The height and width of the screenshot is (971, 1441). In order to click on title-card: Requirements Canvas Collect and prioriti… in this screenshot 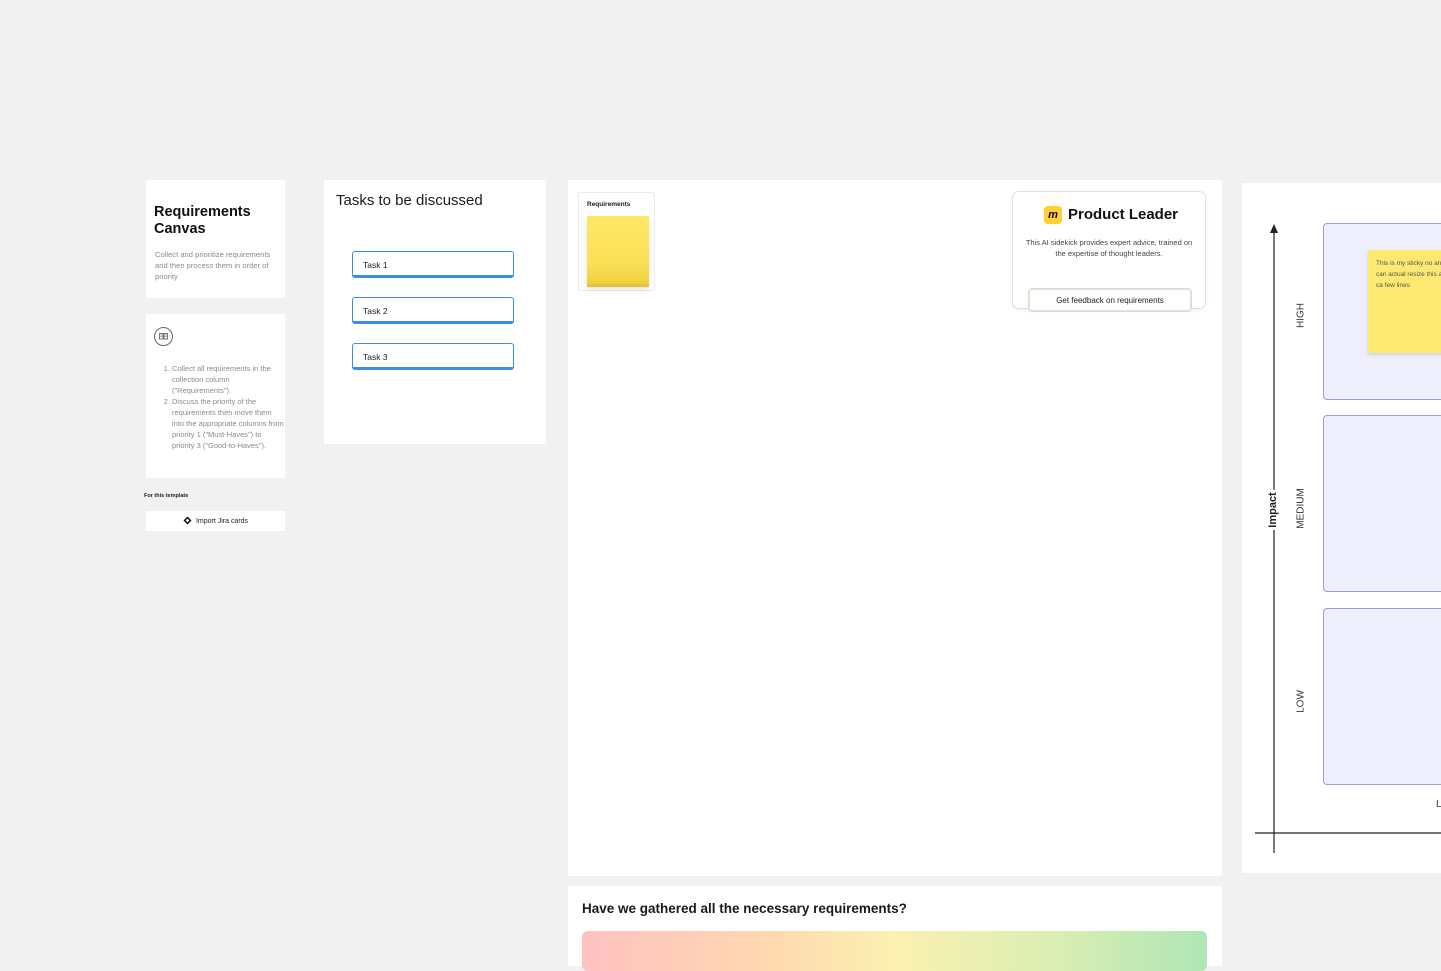, I will do `click(215, 239)`.